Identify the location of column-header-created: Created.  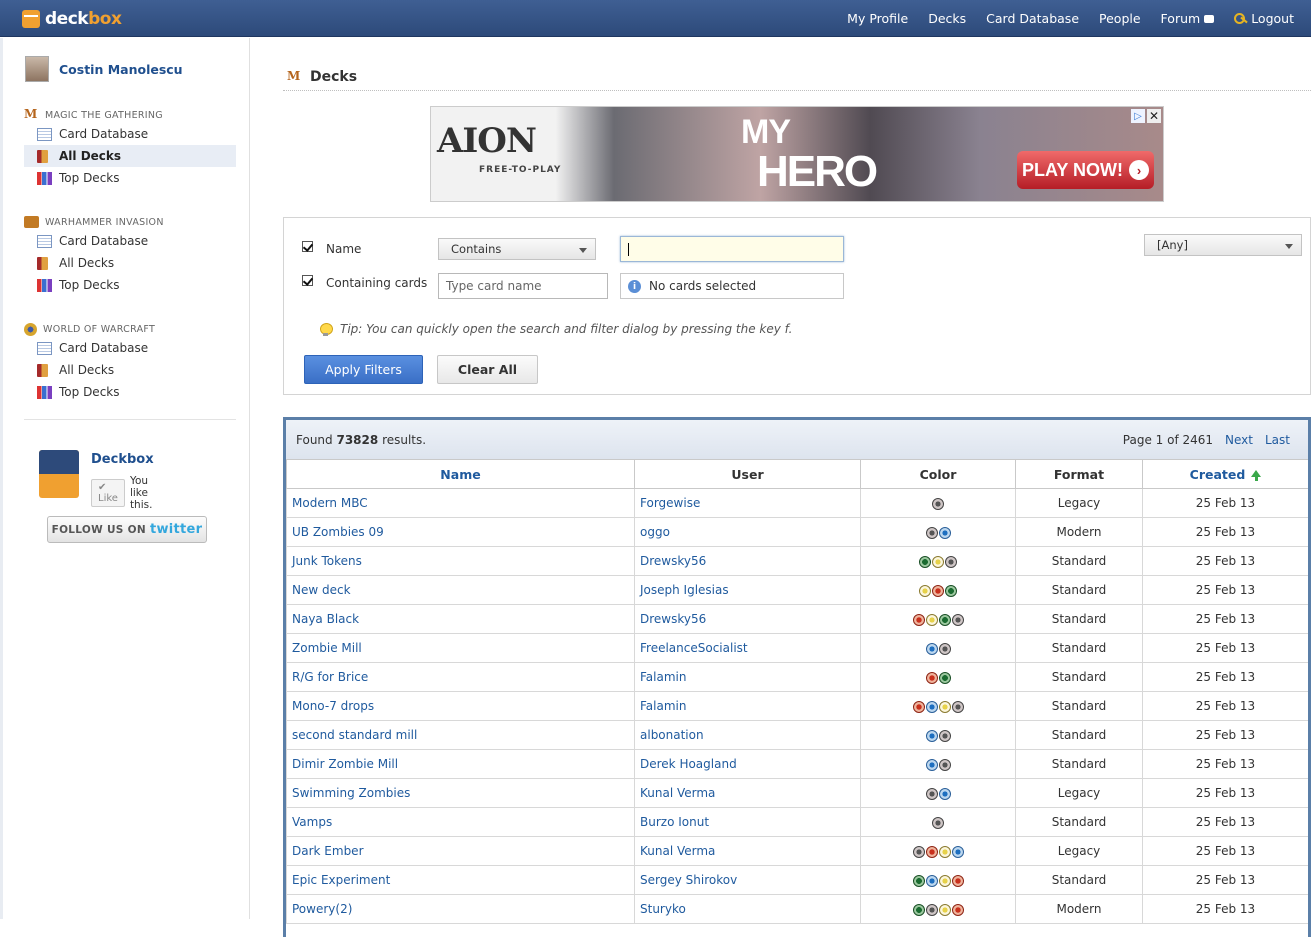
(1225, 474).